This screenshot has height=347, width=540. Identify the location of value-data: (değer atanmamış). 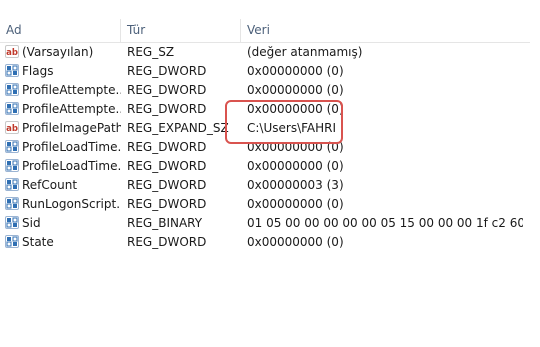
(305, 52).